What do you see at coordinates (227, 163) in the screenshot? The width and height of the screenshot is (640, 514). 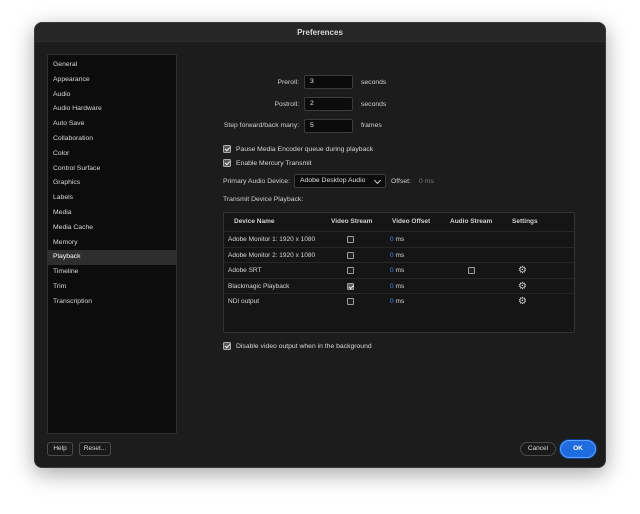 I see `mercury-transmit-checkbox` at bounding box center [227, 163].